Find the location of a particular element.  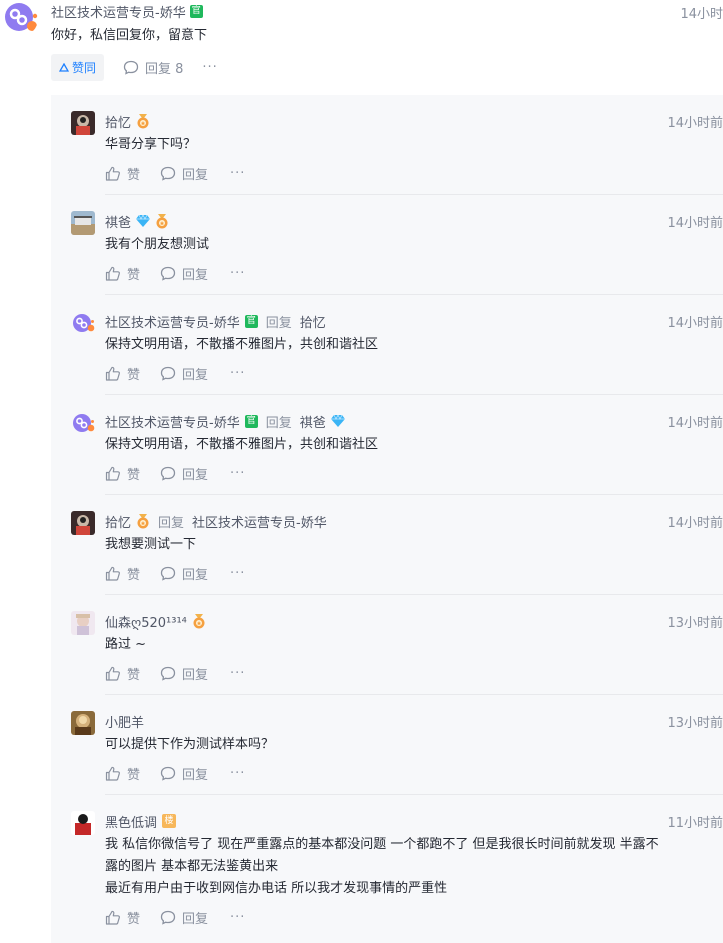

reply-header: 拾忆 is located at coordinates (127, 121).